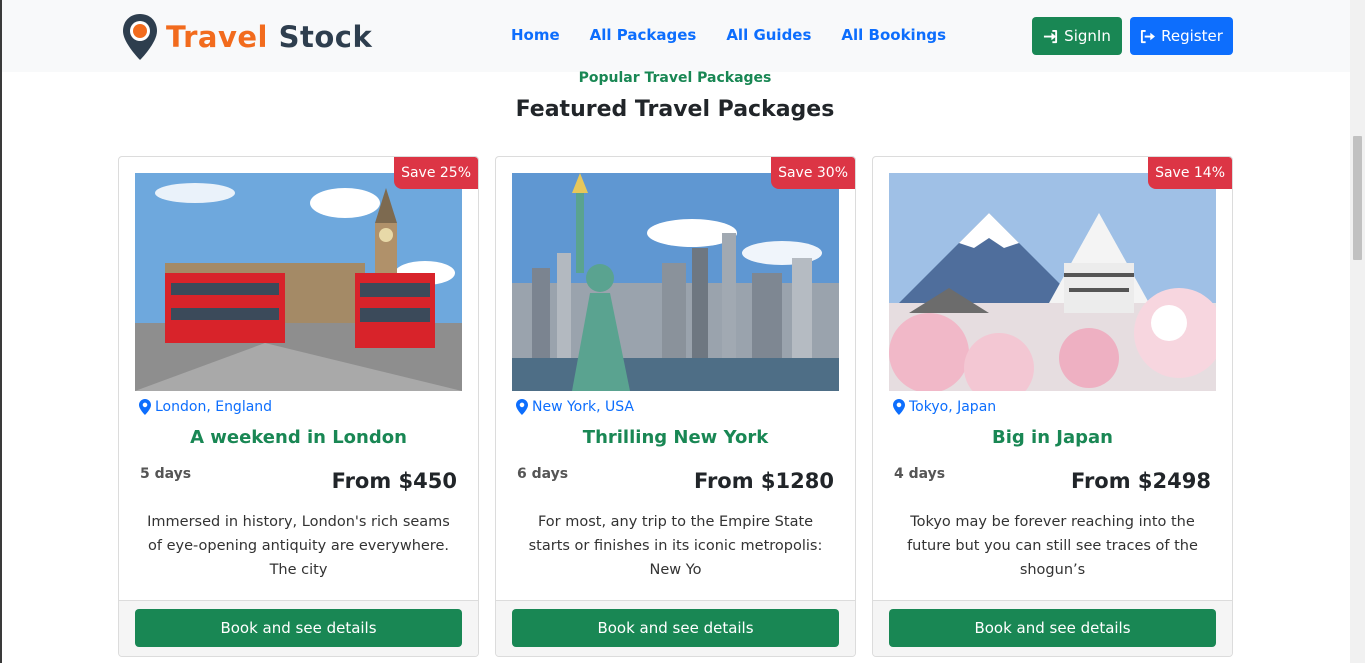 The image size is (1365, 663). I want to click on signin-button: SignIn, so click(1077, 36).